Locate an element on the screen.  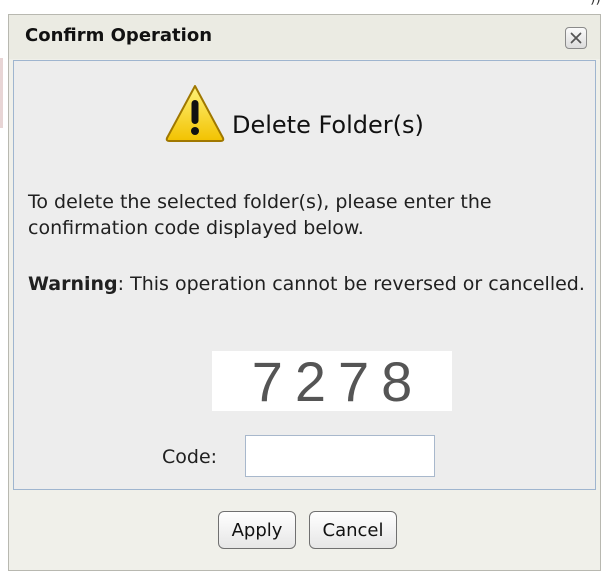
background-edge is located at coordinates (1, 93).